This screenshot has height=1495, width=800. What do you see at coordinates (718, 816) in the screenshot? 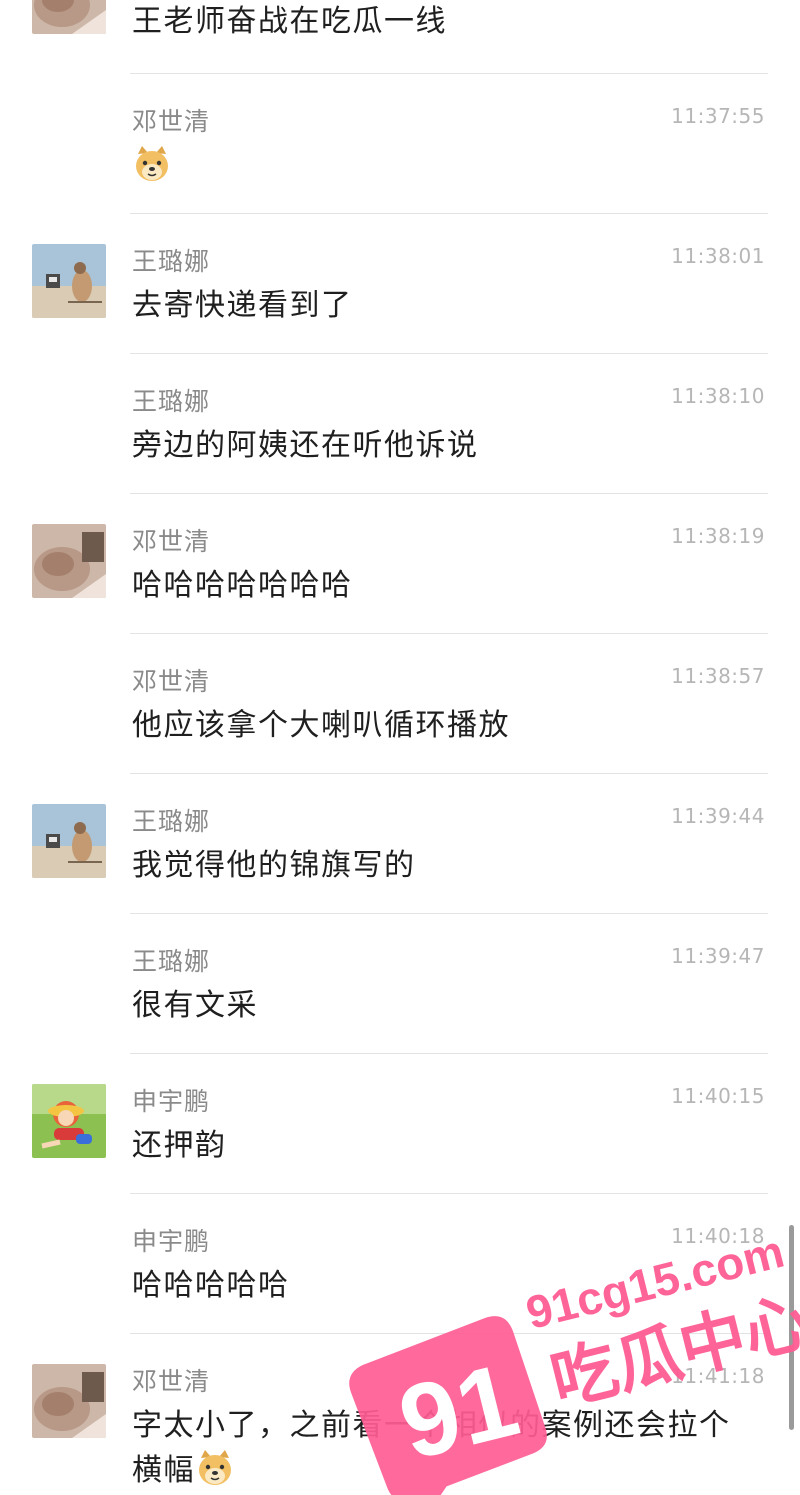
I see `timestamp: 11:39:44` at bounding box center [718, 816].